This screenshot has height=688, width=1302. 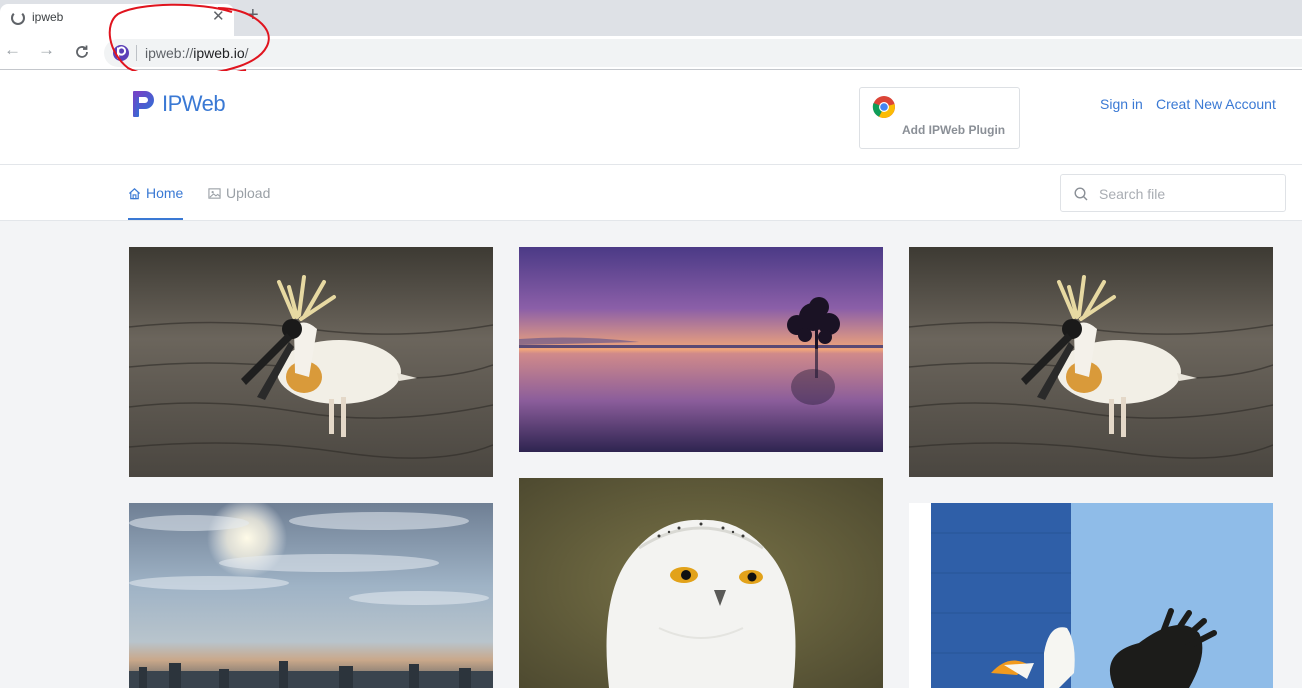 What do you see at coordinates (165, 193) in the screenshot?
I see `nav-home-label: Home` at bounding box center [165, 193].